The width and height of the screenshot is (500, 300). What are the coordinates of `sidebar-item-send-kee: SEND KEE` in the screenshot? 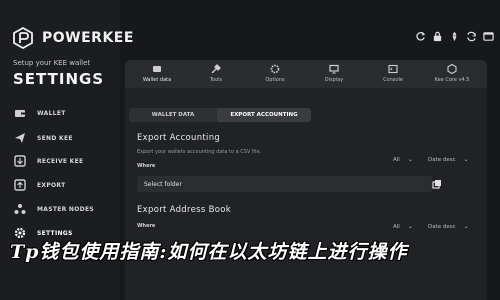 It's located at (43, 138).